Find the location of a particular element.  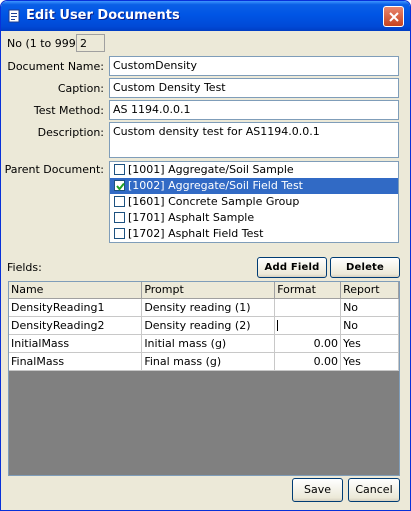

cell-name: DensityReading2 is located at coordinates (76, 325).